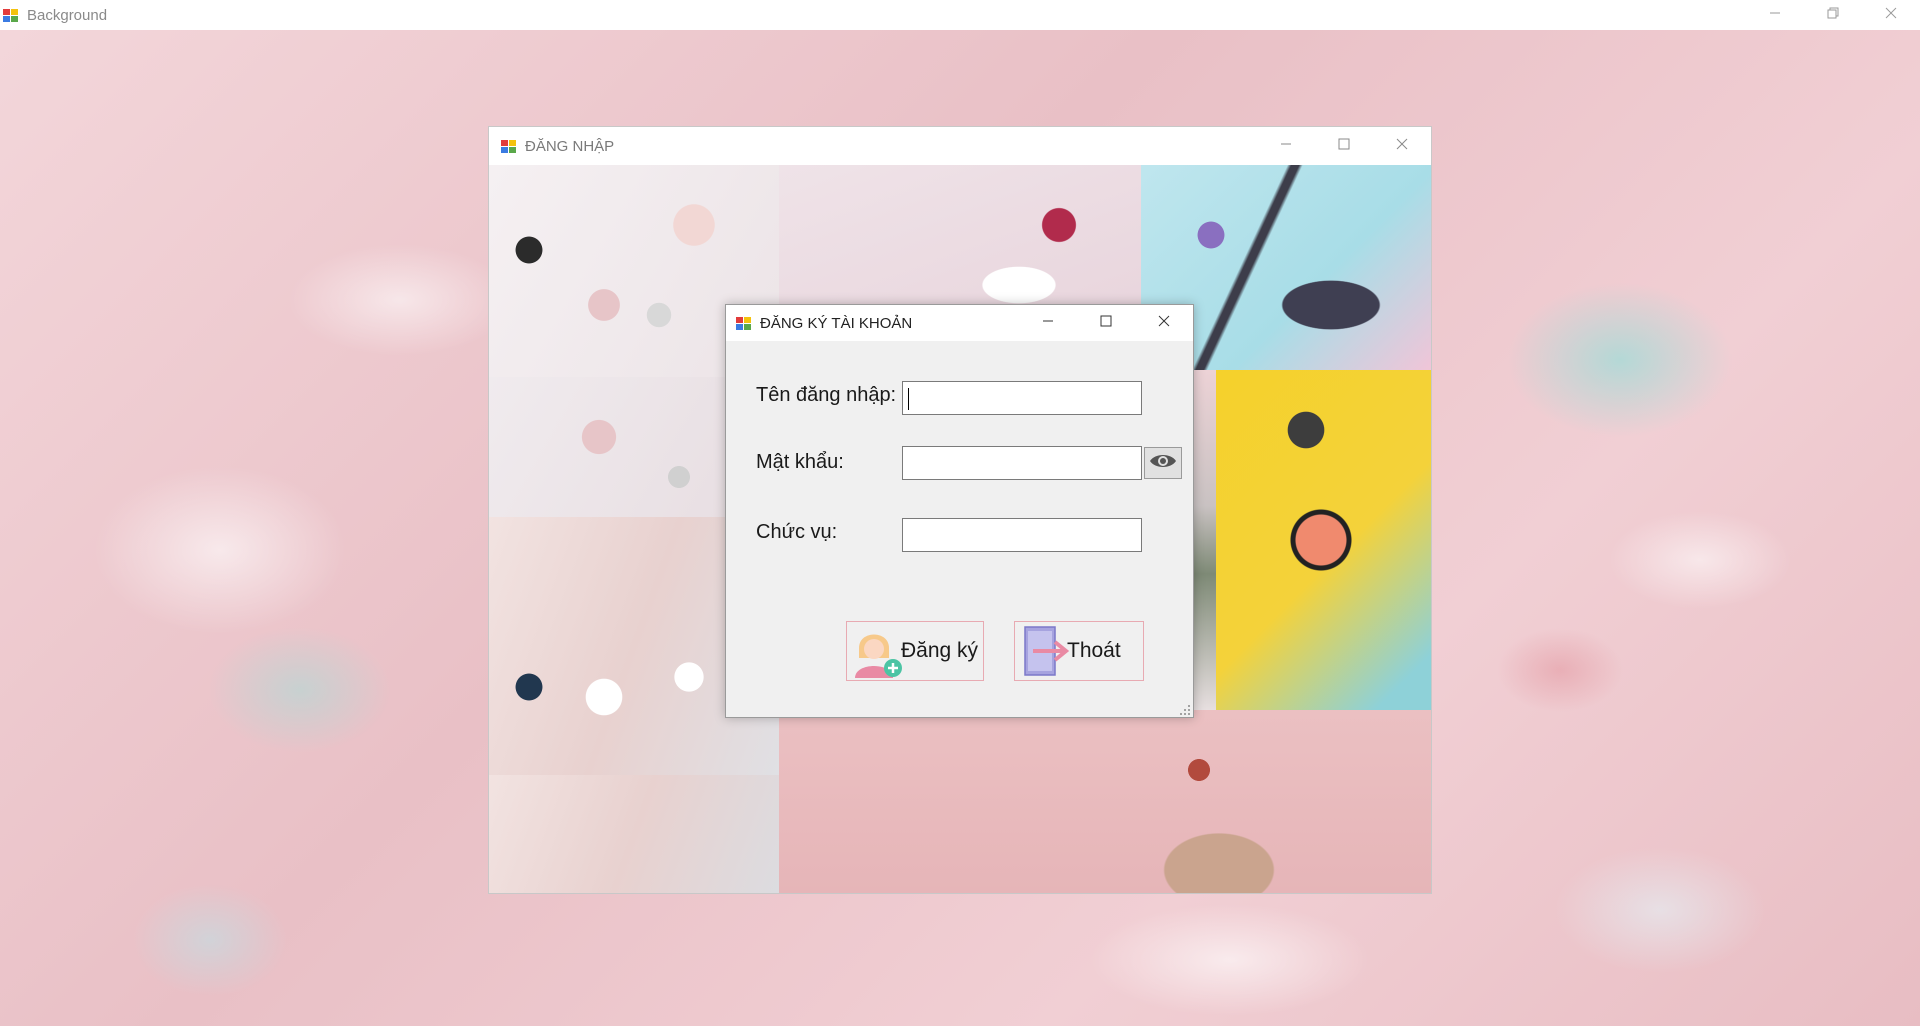  I want to click on password-label: Mật khẩu:, so click(800, 462).